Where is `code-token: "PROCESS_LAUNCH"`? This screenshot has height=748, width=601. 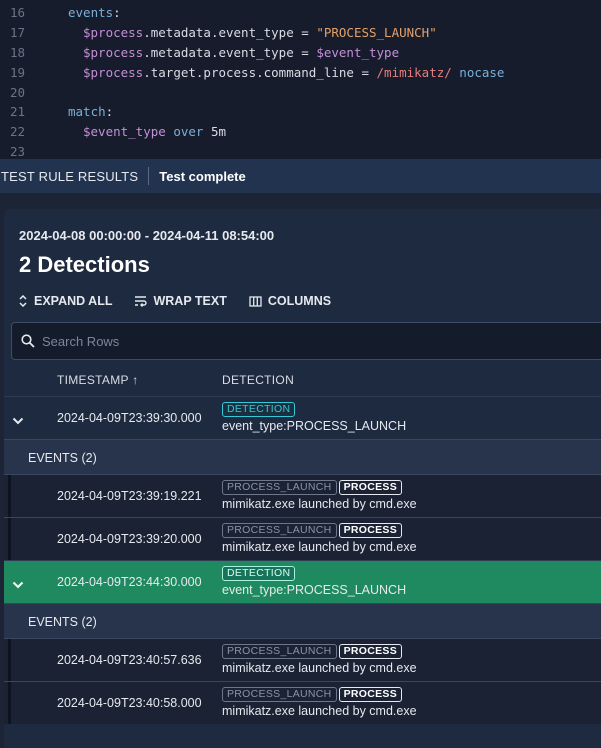
code-token: "PROCESS_LAUNCH" is located at coordinates (376, 32).